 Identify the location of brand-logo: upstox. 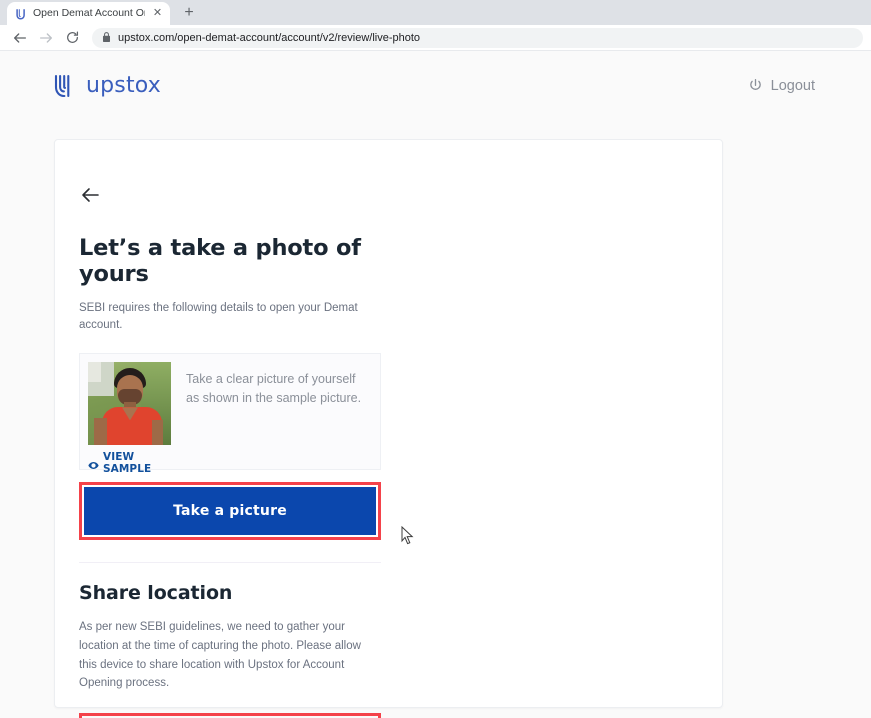
(107, 85).